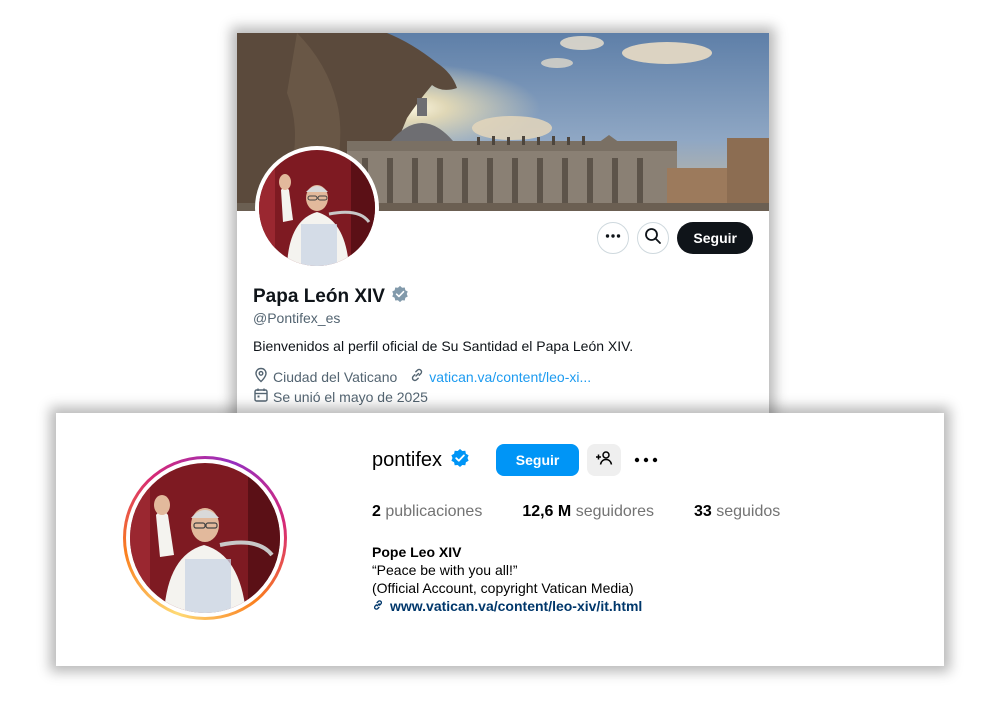  I want to click on profile-actions: Seguir, so click(675, 238).